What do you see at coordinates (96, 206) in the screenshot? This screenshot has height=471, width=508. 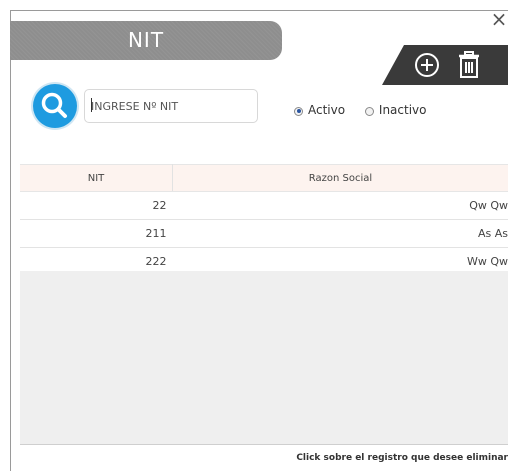 I see `cell-nit: 22` at bounding box center [96, 206].